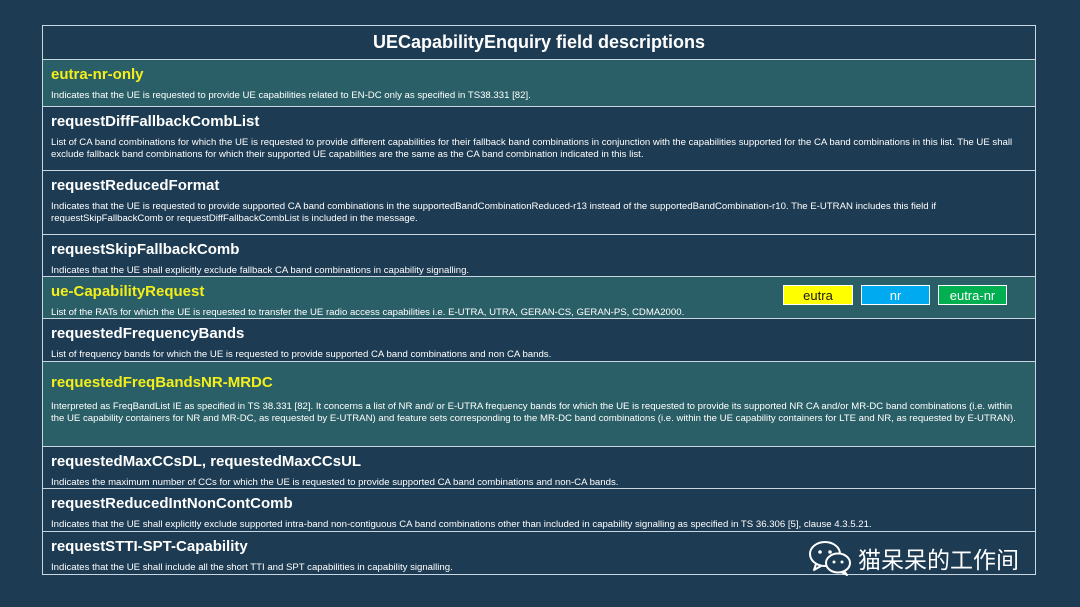  Describe the element at coordinates (162, 382) in the screenshot. I see `field-name: requestedFreqBandsNR-MRDC` at that location.